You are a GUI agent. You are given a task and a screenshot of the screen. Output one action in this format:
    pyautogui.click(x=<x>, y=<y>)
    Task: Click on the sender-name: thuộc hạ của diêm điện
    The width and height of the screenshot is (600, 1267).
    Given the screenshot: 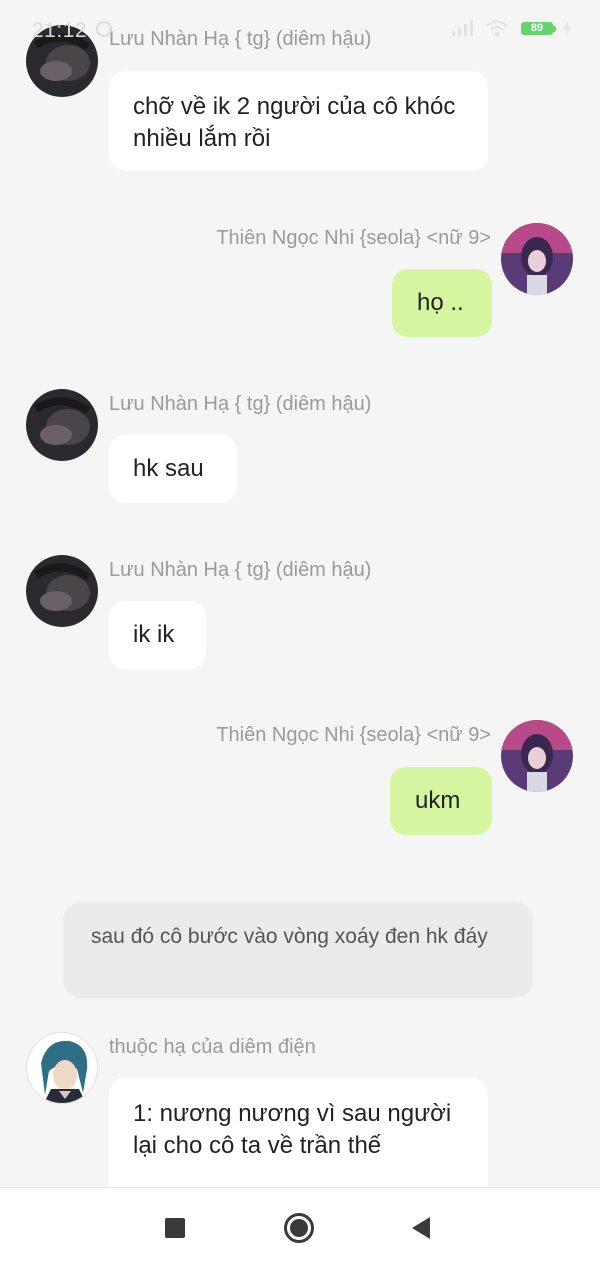 What is the action you would take?
    pyautogui.click(x=212, y=1047)
    